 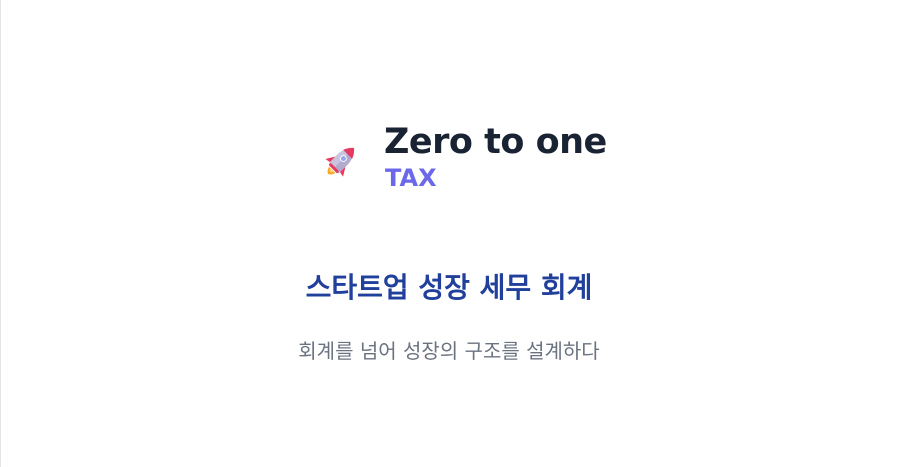 What do you see at coordinates (449, 287) in the screenshot?
I see `hero-headline: 스타트업 성장 세무 회계` at bounding box center [449, 287].